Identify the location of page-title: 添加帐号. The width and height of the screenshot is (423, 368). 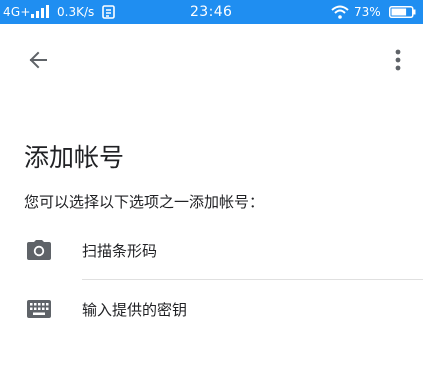
(74, 157).